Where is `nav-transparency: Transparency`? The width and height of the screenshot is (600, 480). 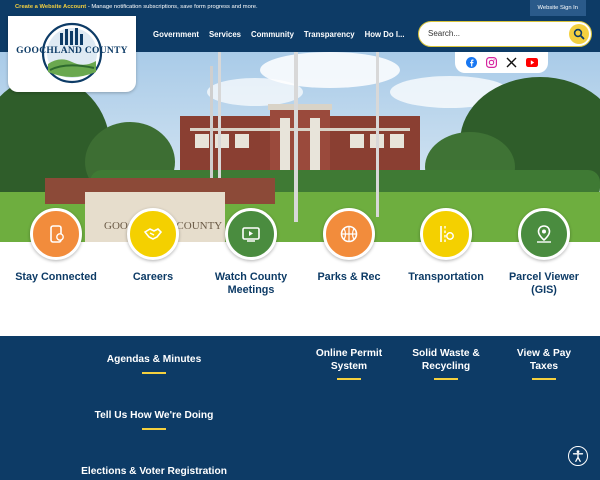 nav-transparency: Transparency is located at coordinates (329, 34).